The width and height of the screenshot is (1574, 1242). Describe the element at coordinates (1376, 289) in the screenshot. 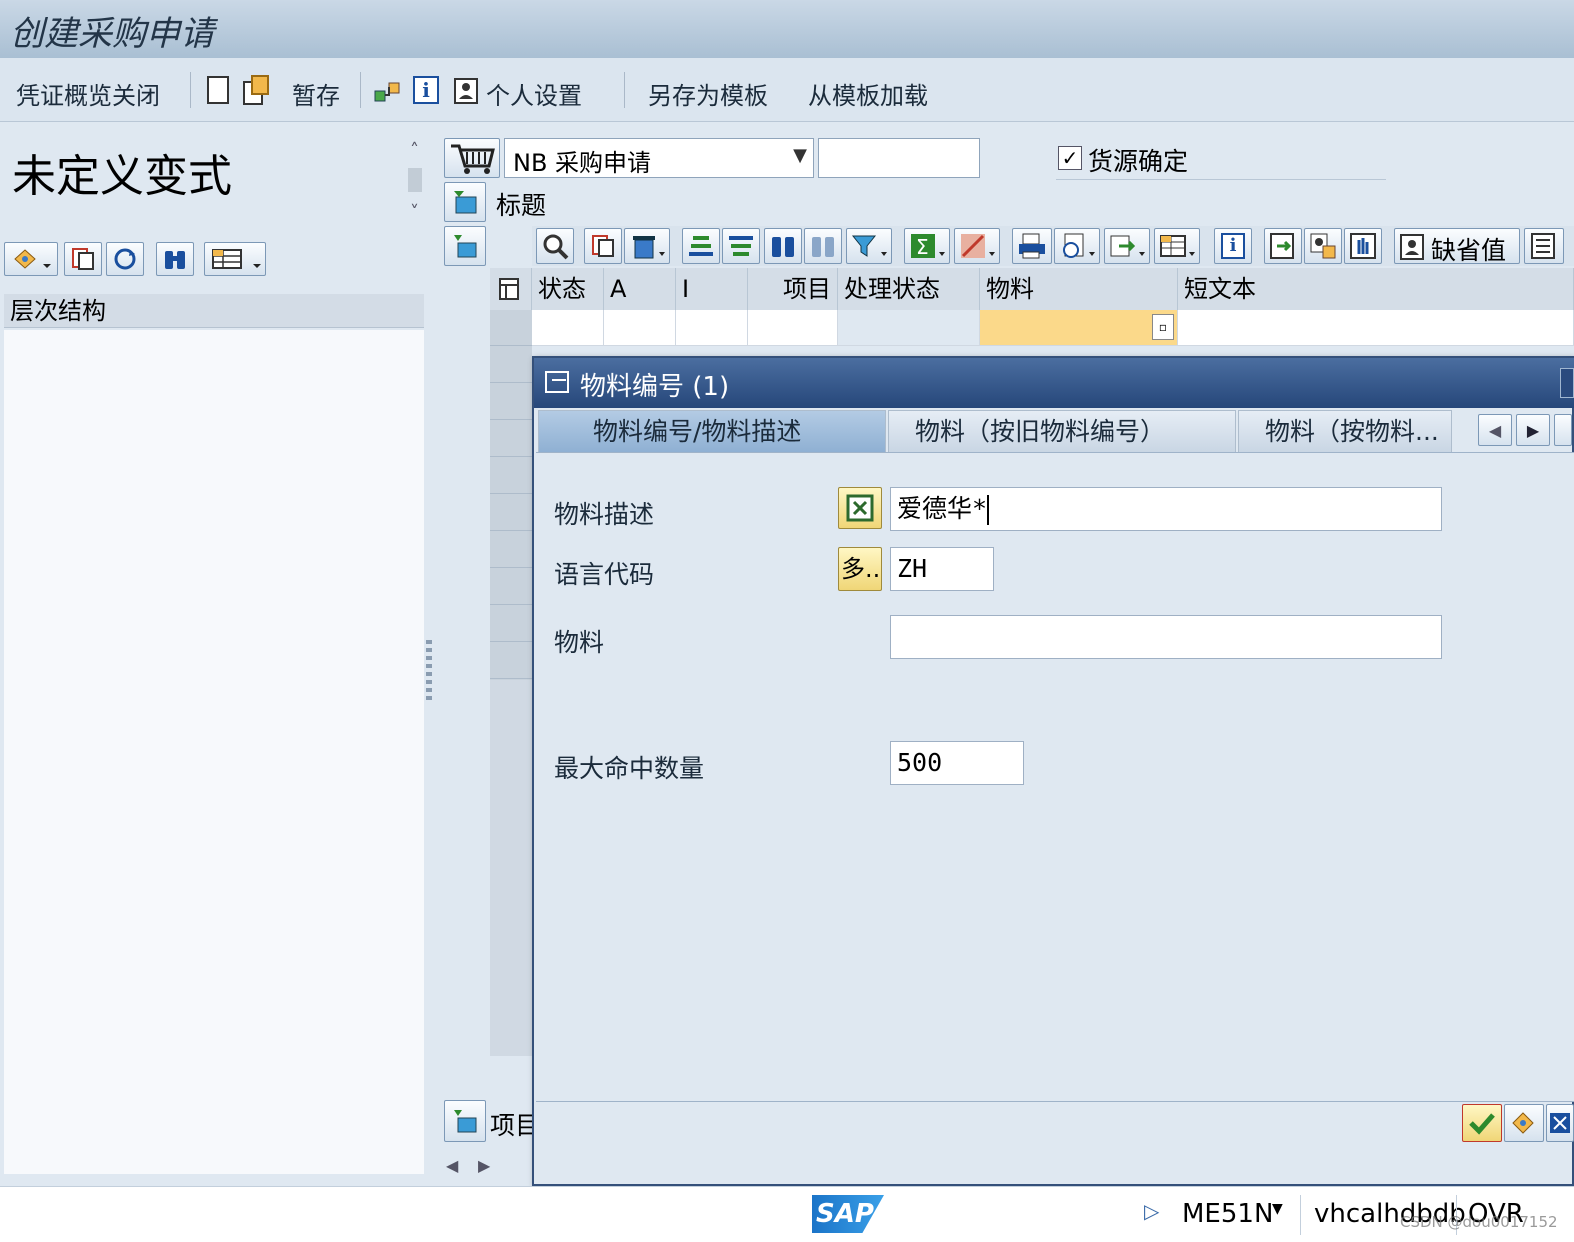

I see `column-header-short-text: 短文本` at that location.